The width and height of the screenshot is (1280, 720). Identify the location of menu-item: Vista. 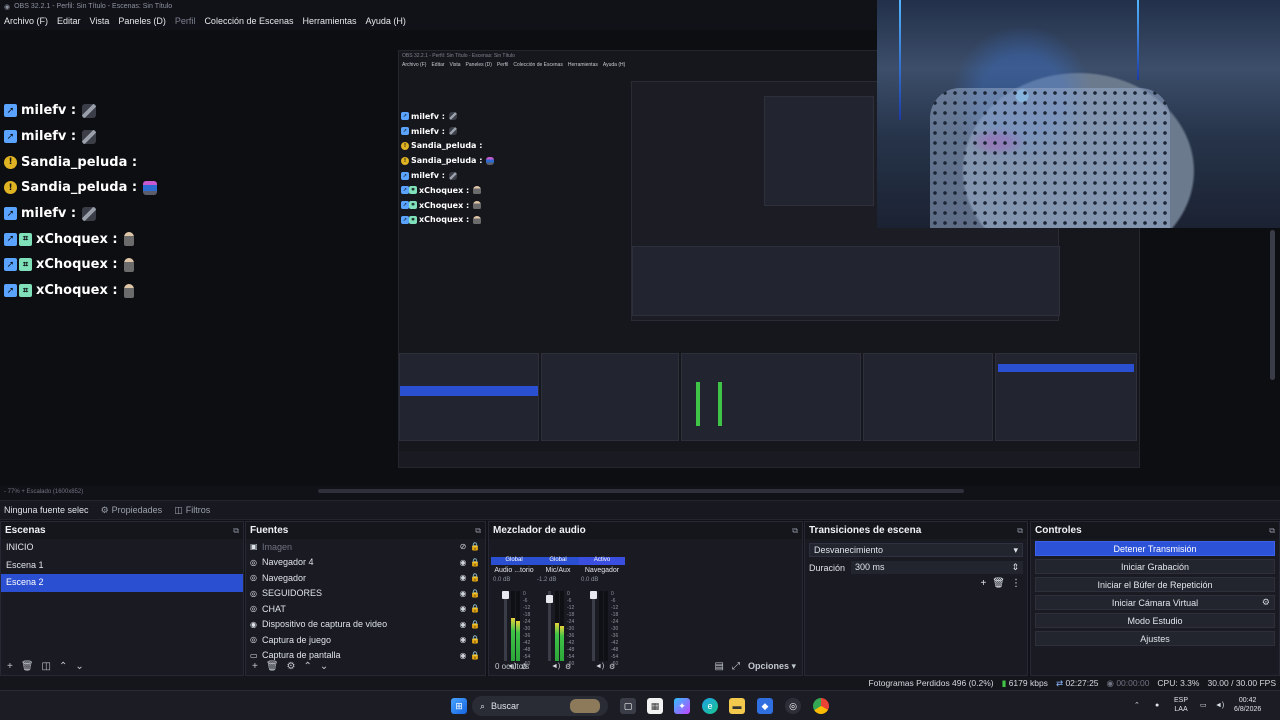
(100, 22).